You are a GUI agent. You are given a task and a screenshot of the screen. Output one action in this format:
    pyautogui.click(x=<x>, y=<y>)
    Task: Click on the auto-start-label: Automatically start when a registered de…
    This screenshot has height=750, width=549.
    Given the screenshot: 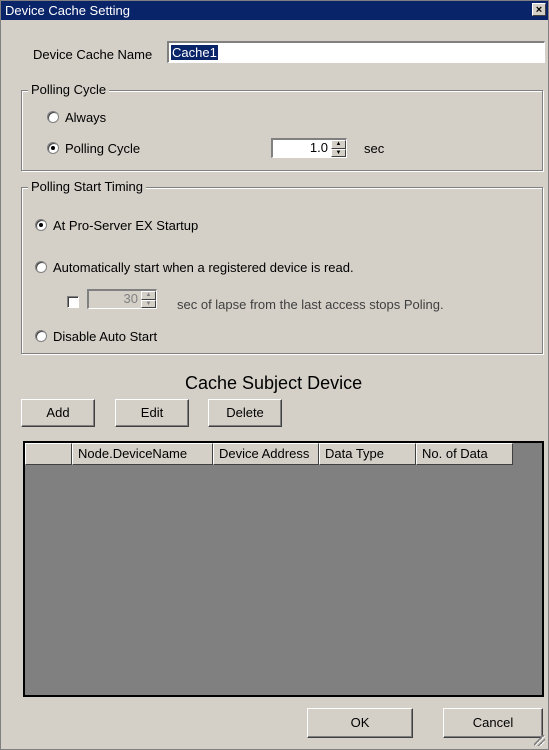 What is the action you would take?
    pyautogui.click(x=203, y=267)
    